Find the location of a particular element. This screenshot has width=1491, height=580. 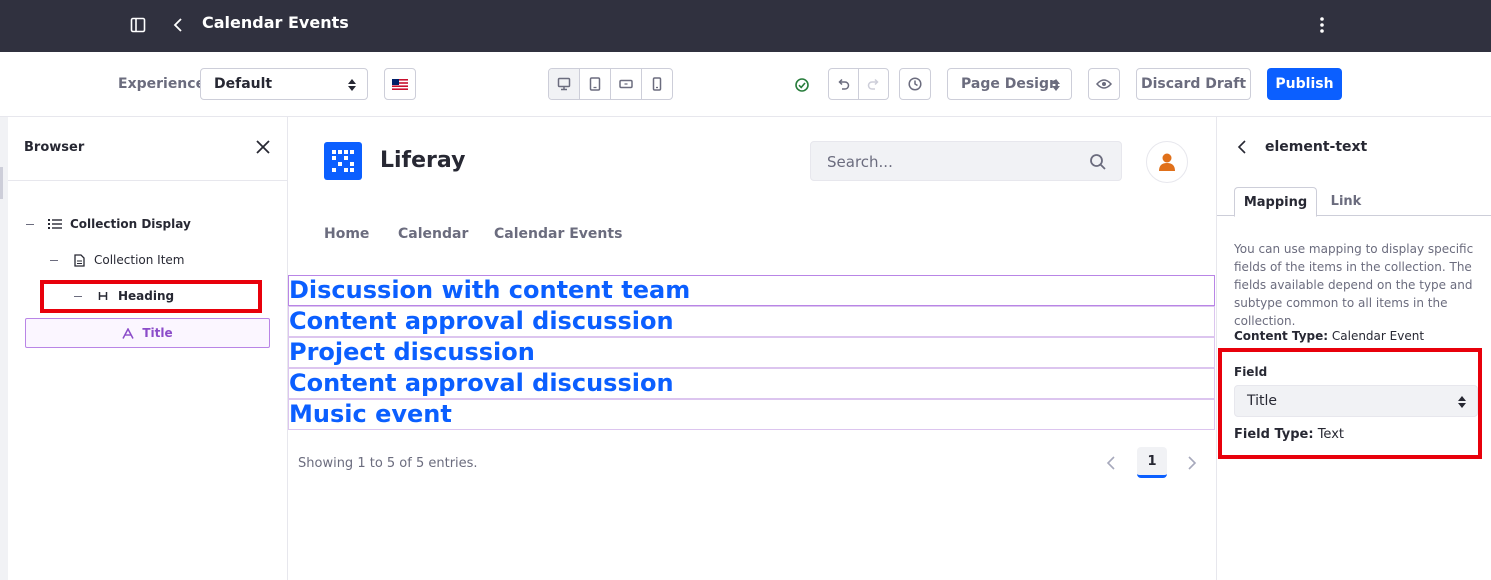

page-design-select: Page Design is located at coordinates (1009, 84).